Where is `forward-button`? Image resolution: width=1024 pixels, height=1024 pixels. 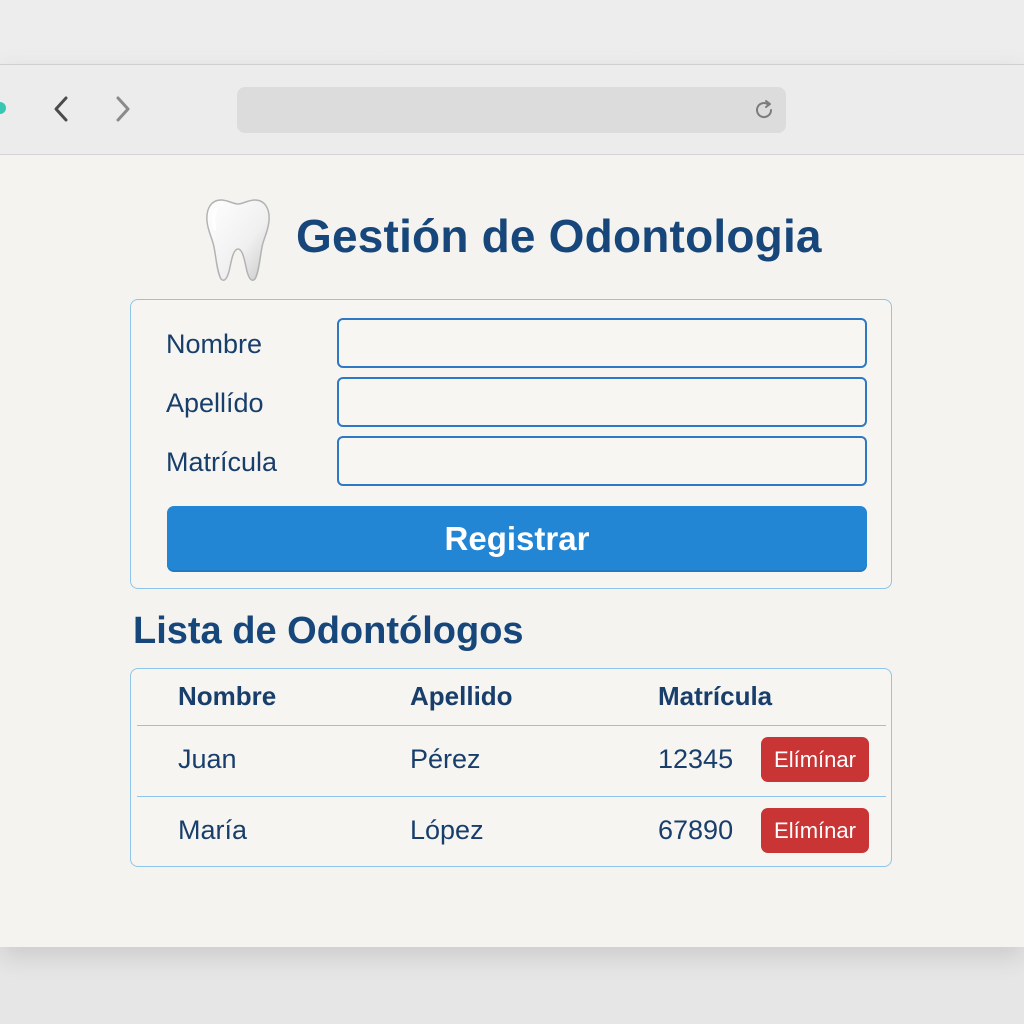
forward-button is located at coordinates (123, 109).